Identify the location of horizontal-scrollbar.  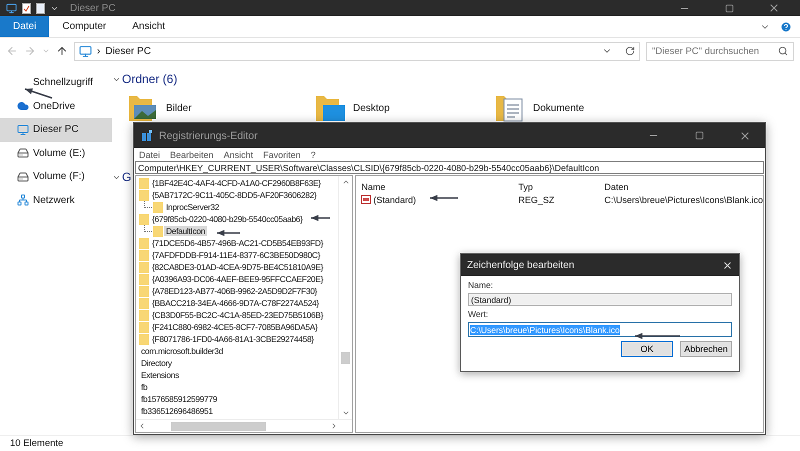
(244, 425).